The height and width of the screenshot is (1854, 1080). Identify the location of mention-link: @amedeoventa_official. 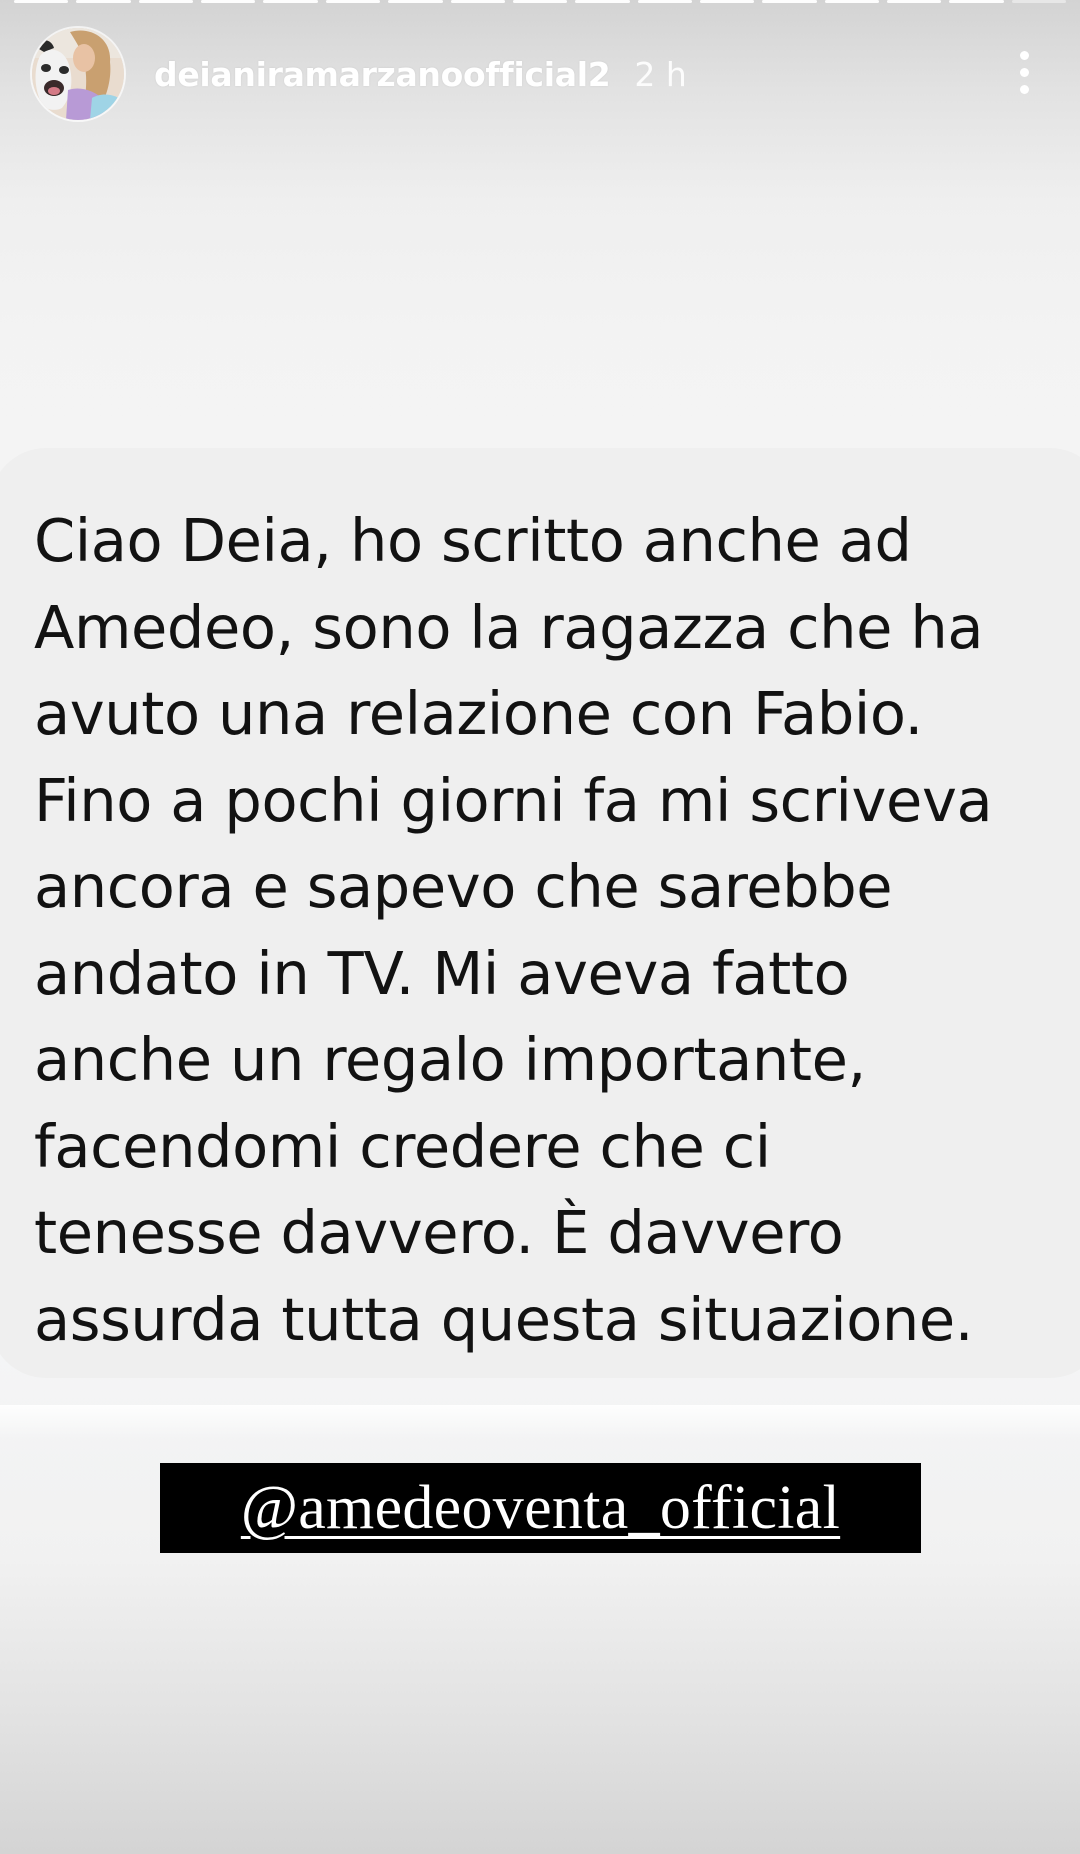
(540, 1508).